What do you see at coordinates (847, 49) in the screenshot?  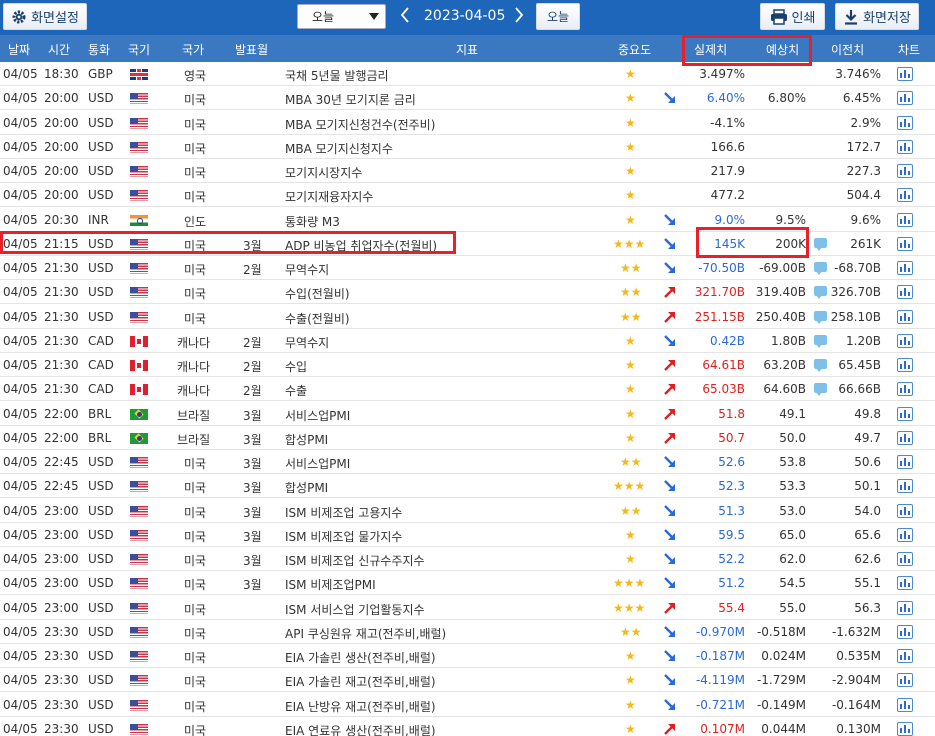 I see `col-previous: 이전치` at bounding box center [847, 49].